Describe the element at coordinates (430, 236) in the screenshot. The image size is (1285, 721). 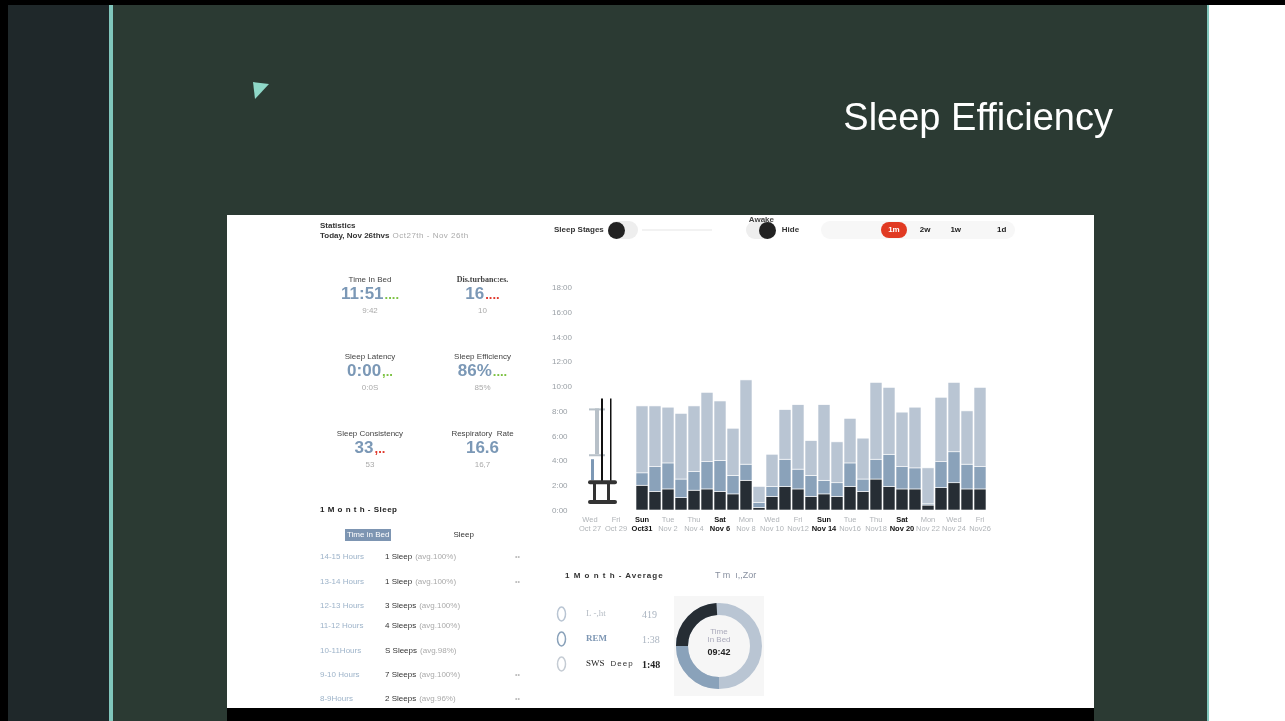
I see `date-range: Oct27th - Nov 26th` at that location.